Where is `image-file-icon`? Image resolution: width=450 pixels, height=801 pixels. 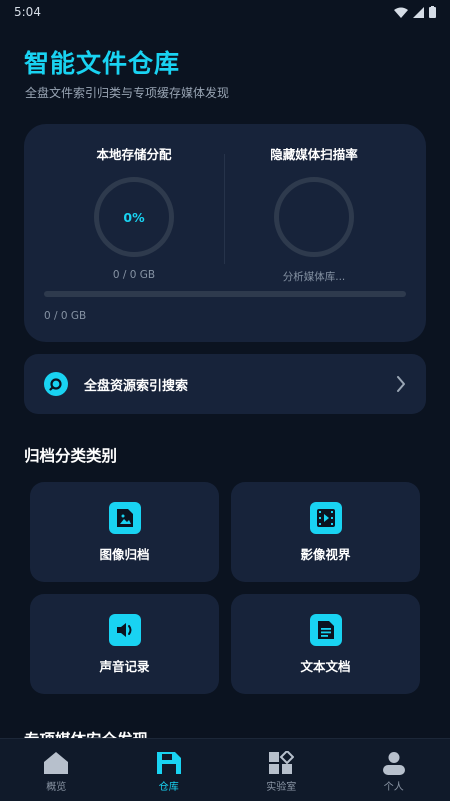 image-file-icon is located at coordinates (124, 517).